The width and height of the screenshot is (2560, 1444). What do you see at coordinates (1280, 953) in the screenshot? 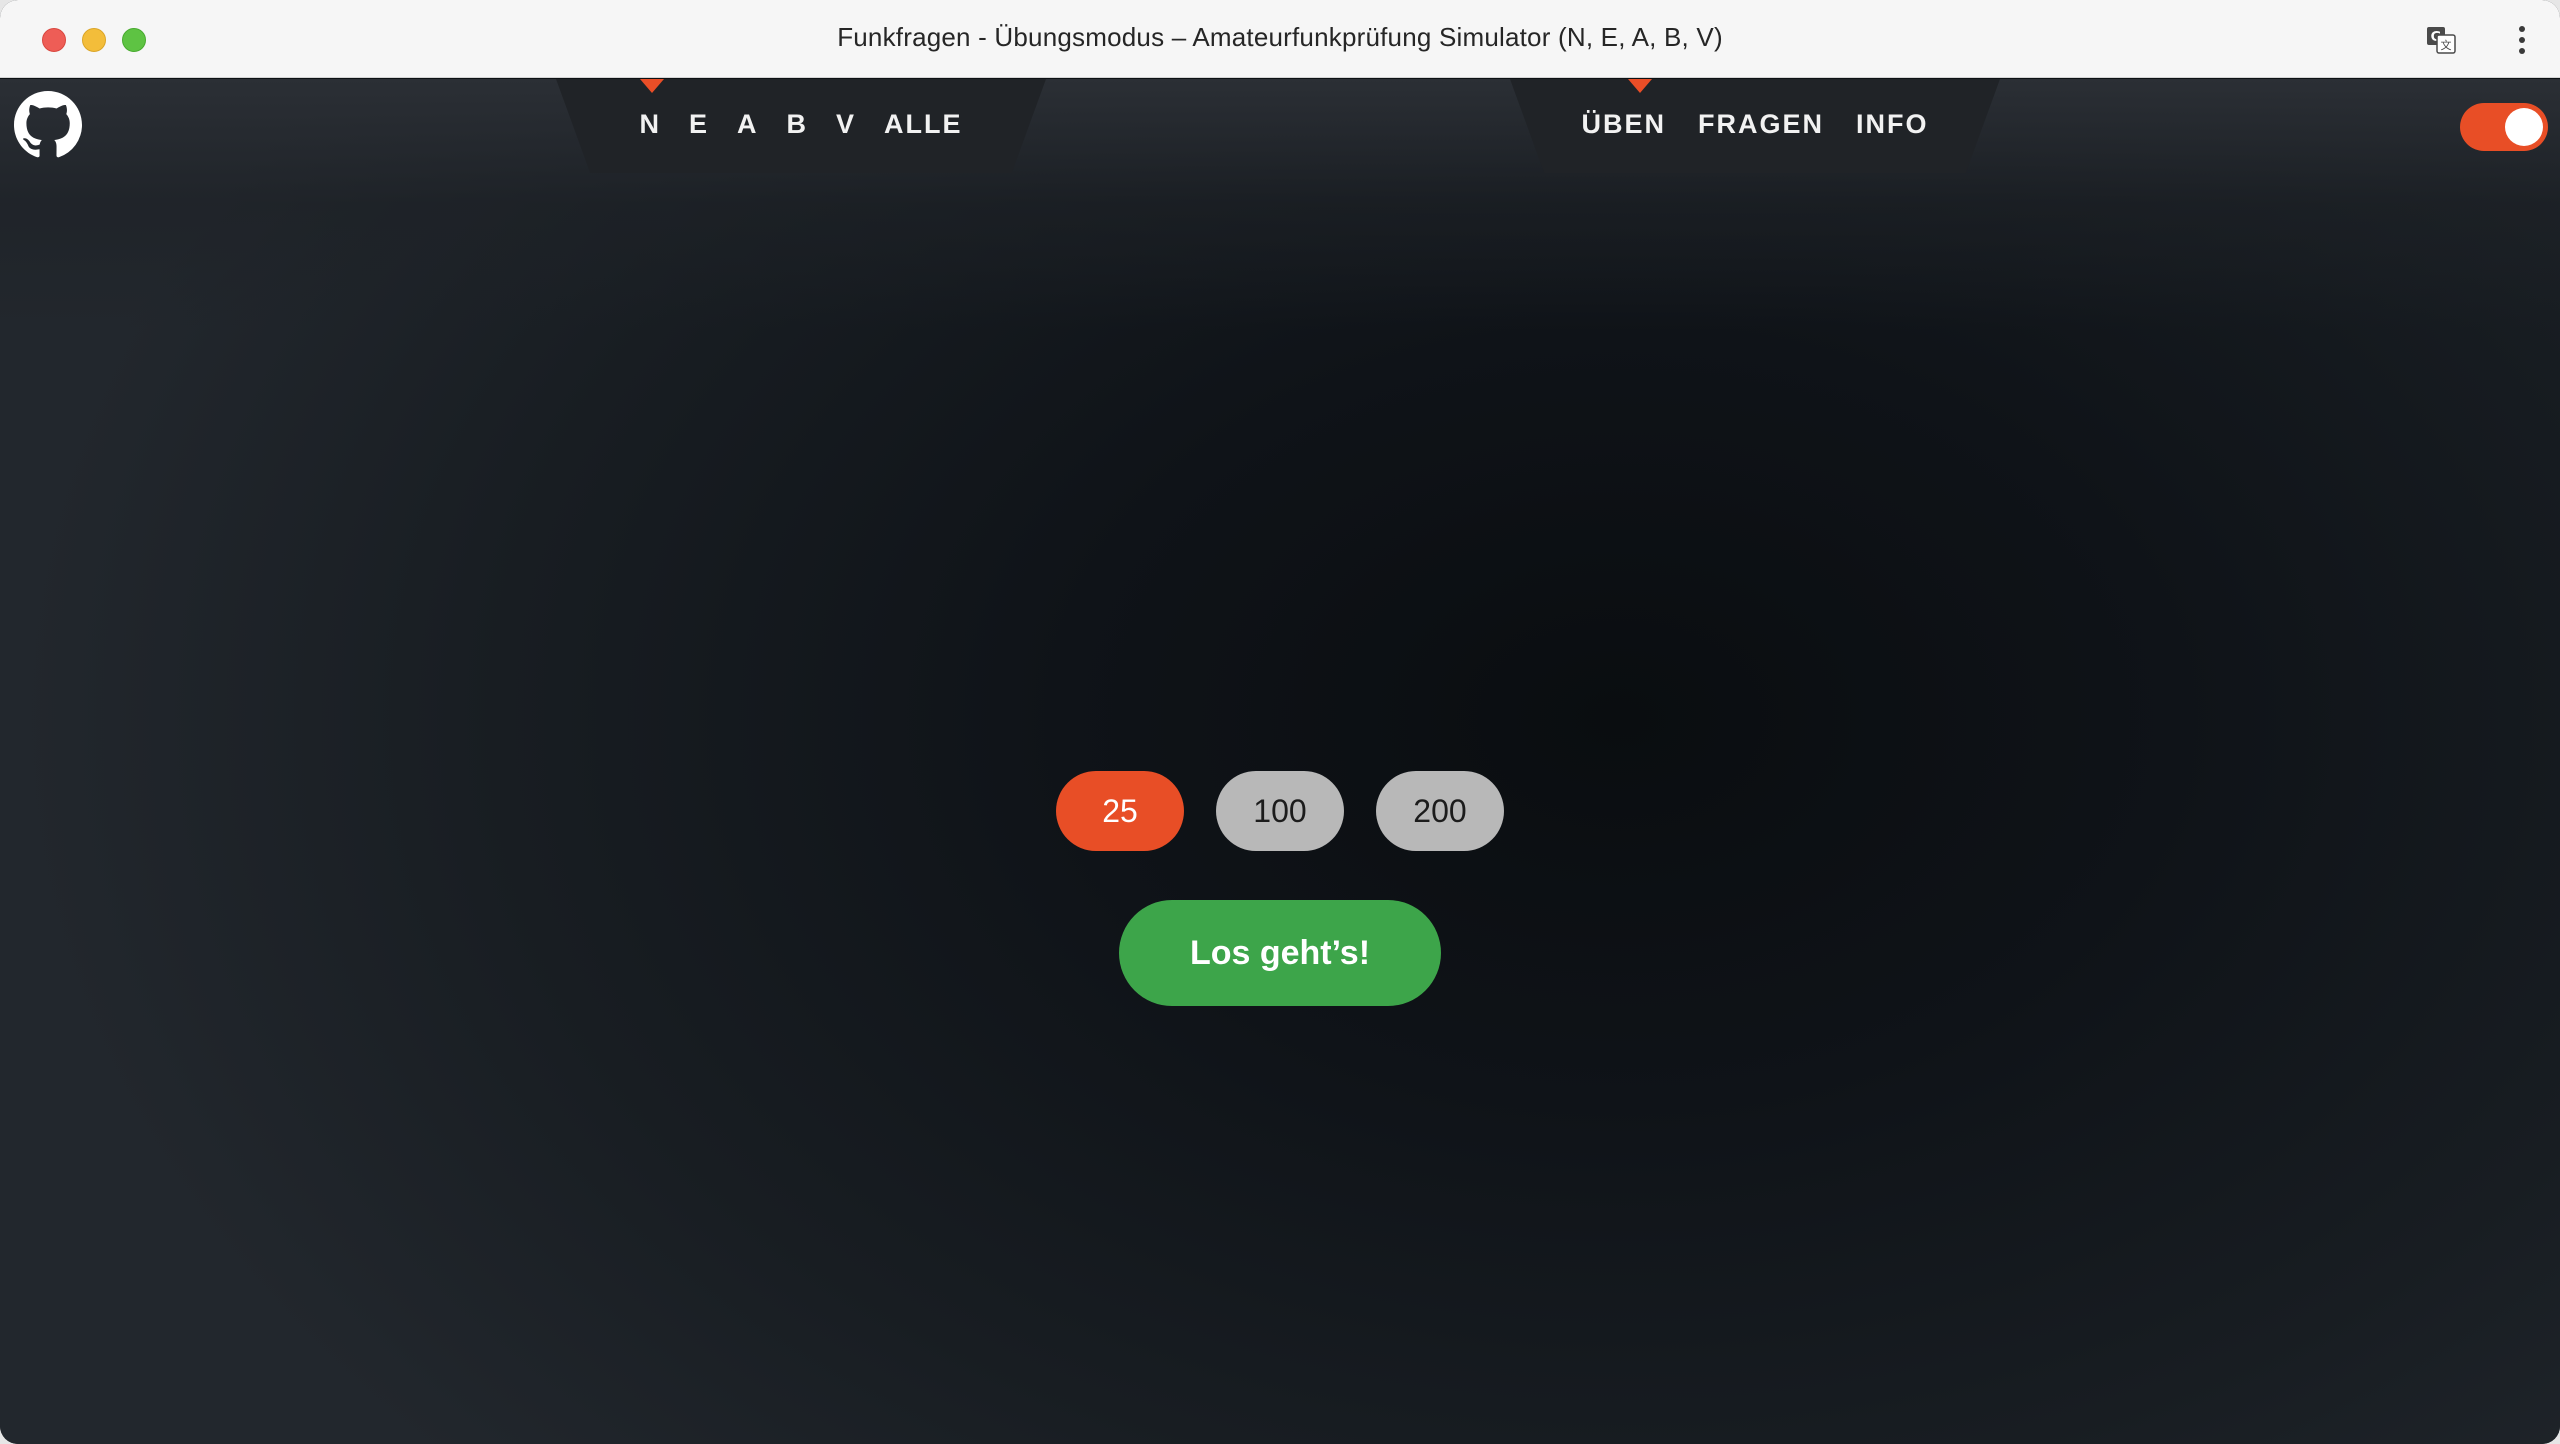
I see `start-button: Los geht’s!` at bounding box center [1280, 953].